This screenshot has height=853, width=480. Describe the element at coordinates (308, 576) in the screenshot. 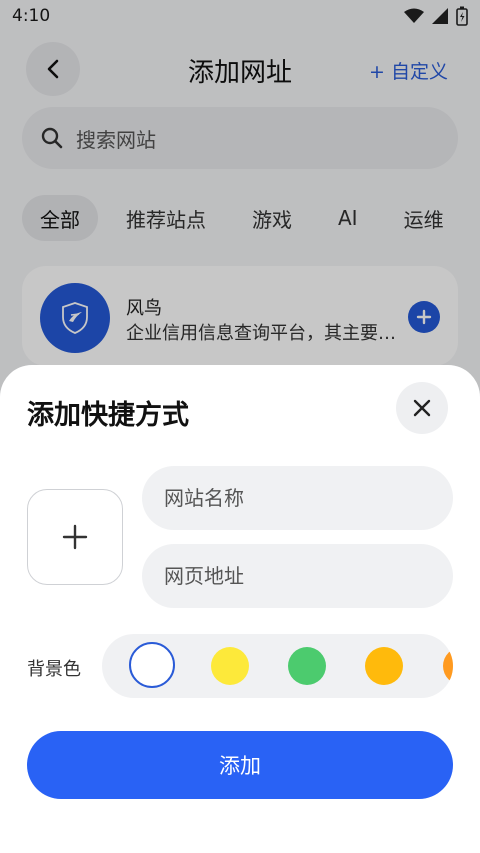

I see `site-url-input` at that location.